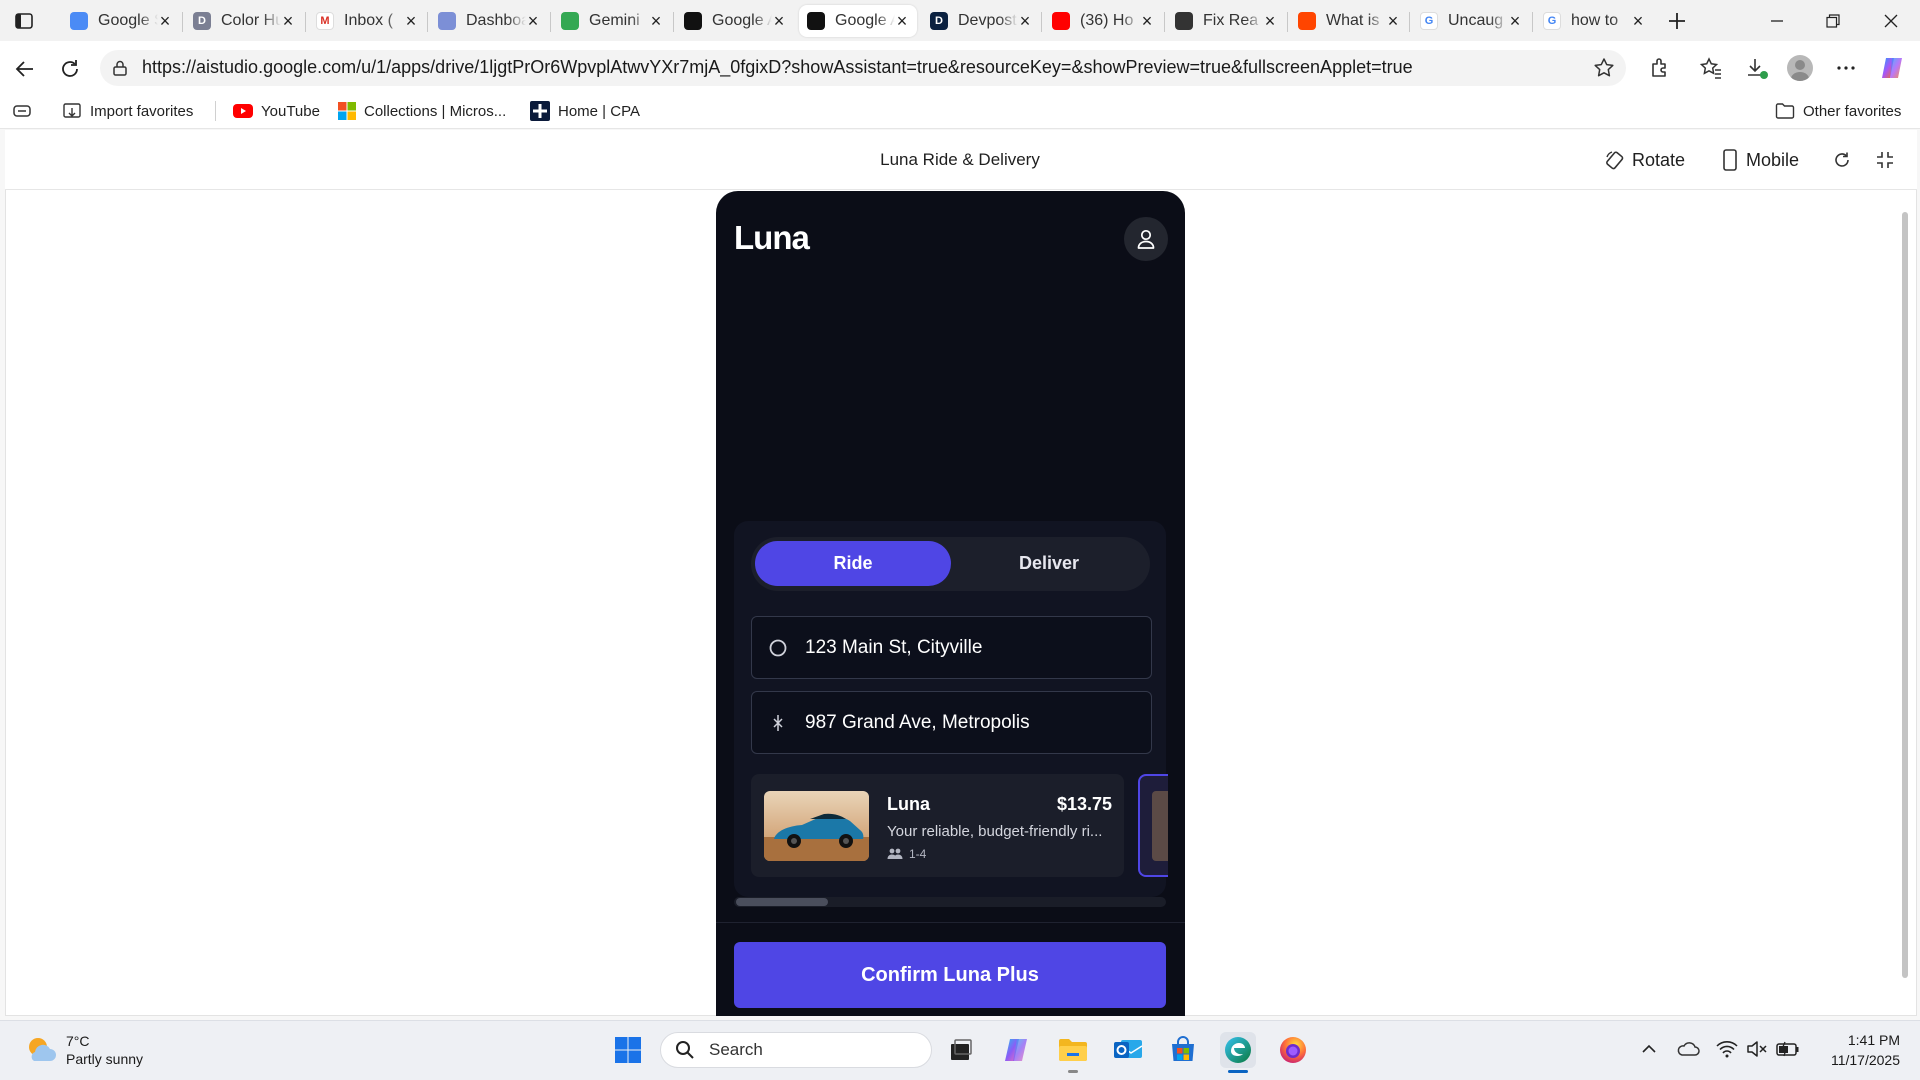 The image size is (1920, 1080). What do you see at coordinates (796, 1050) in the screenshot?
I see `taskbar-search: Search` at bounding box center [796, 1050].